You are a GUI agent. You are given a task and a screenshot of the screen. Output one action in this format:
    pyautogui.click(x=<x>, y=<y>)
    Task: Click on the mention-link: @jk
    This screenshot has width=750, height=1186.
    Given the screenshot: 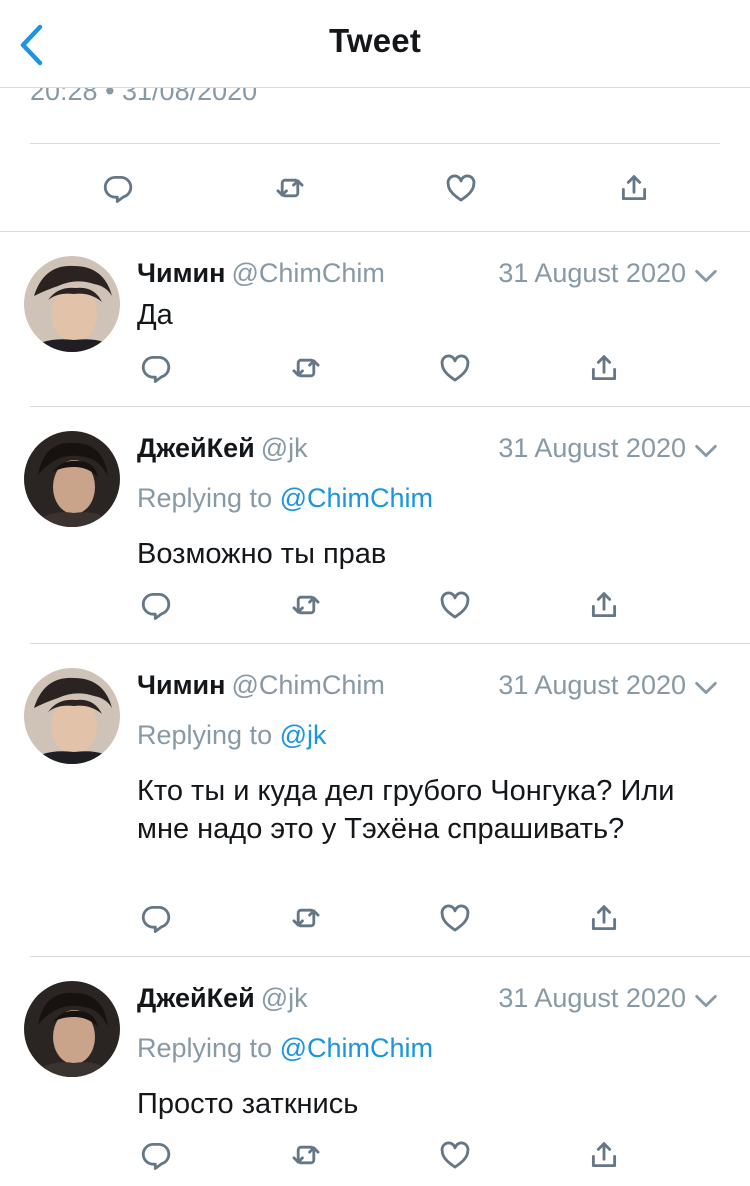 What is the action you would take?
    pyautogui.click(x=303, y=735)
    